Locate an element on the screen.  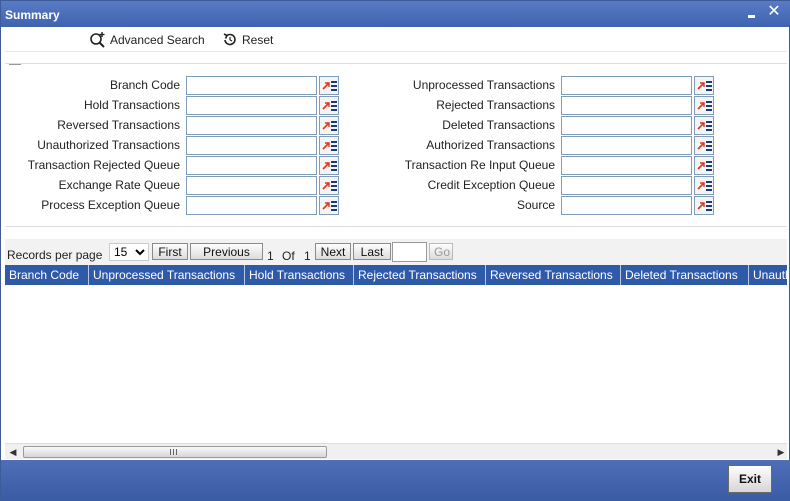
criteria-row: Authorized Transactions is located at coordinates (396, 146).